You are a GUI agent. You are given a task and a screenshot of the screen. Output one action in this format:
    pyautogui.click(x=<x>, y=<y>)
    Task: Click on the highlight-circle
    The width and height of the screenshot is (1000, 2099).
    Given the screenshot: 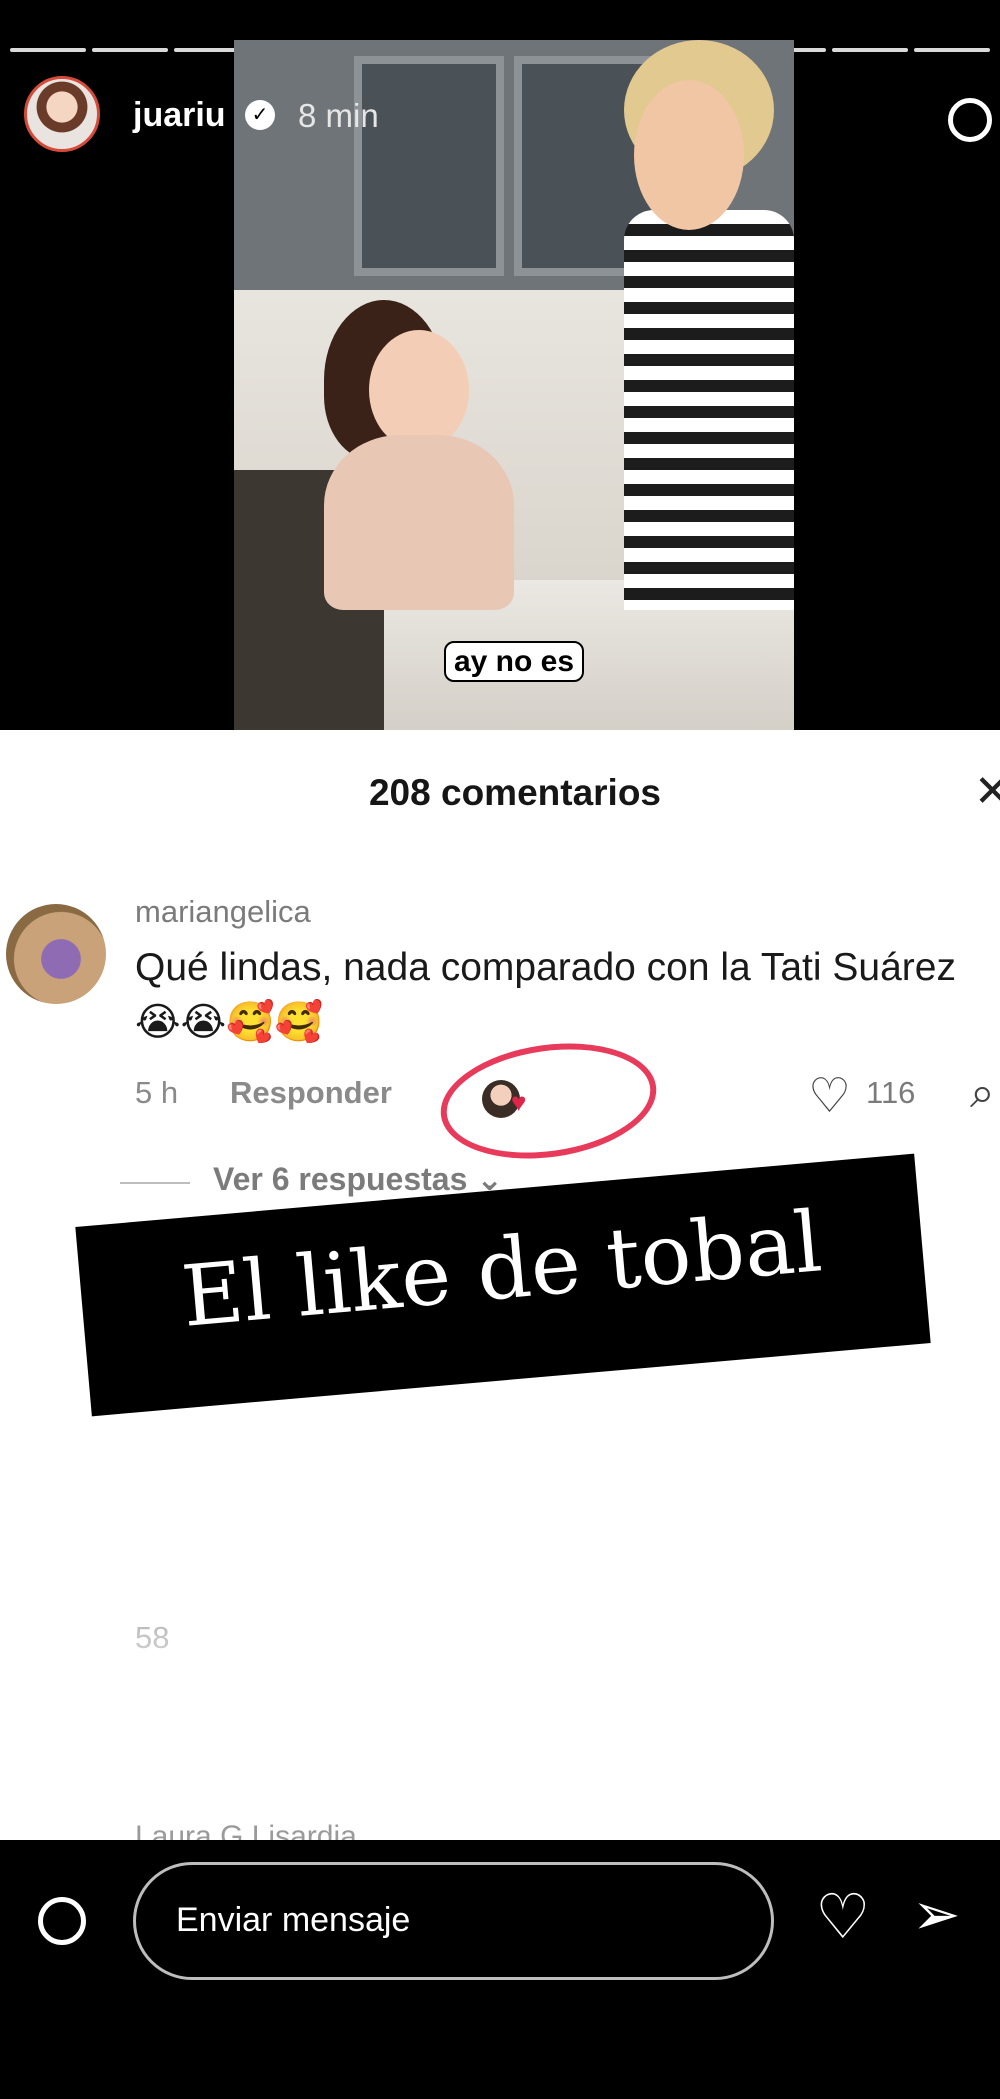 What is the action you would take?
    pyautogui.click(x=548, y=1101)
    